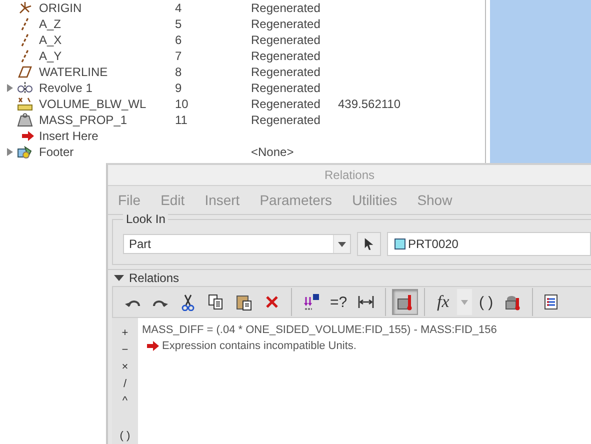  What do you see at coordinates (366, 302) in the screenshot?
I see `measure-icon` at bounding box center [366, 302].